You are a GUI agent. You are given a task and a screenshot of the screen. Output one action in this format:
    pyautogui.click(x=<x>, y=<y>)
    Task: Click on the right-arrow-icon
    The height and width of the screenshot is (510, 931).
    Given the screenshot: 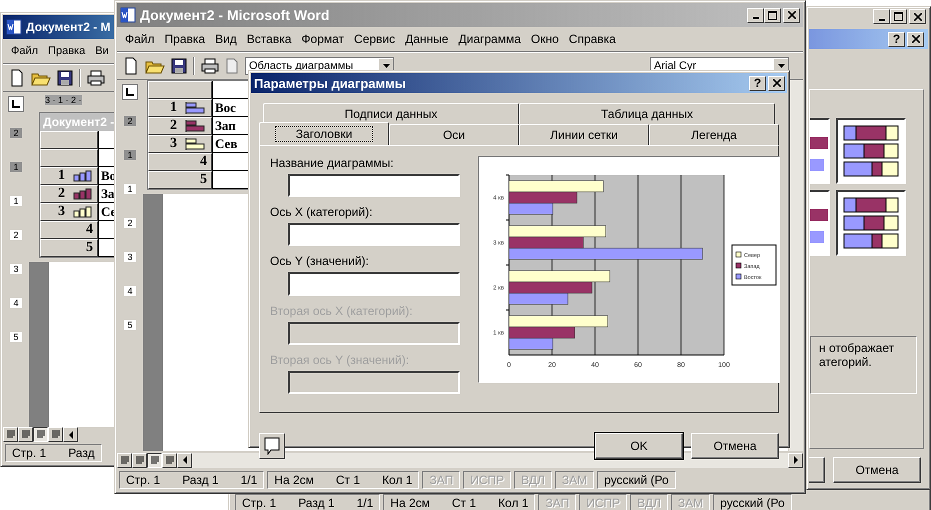 What is the action you would take?
    pyautogui.click(x=795, y=460)
    